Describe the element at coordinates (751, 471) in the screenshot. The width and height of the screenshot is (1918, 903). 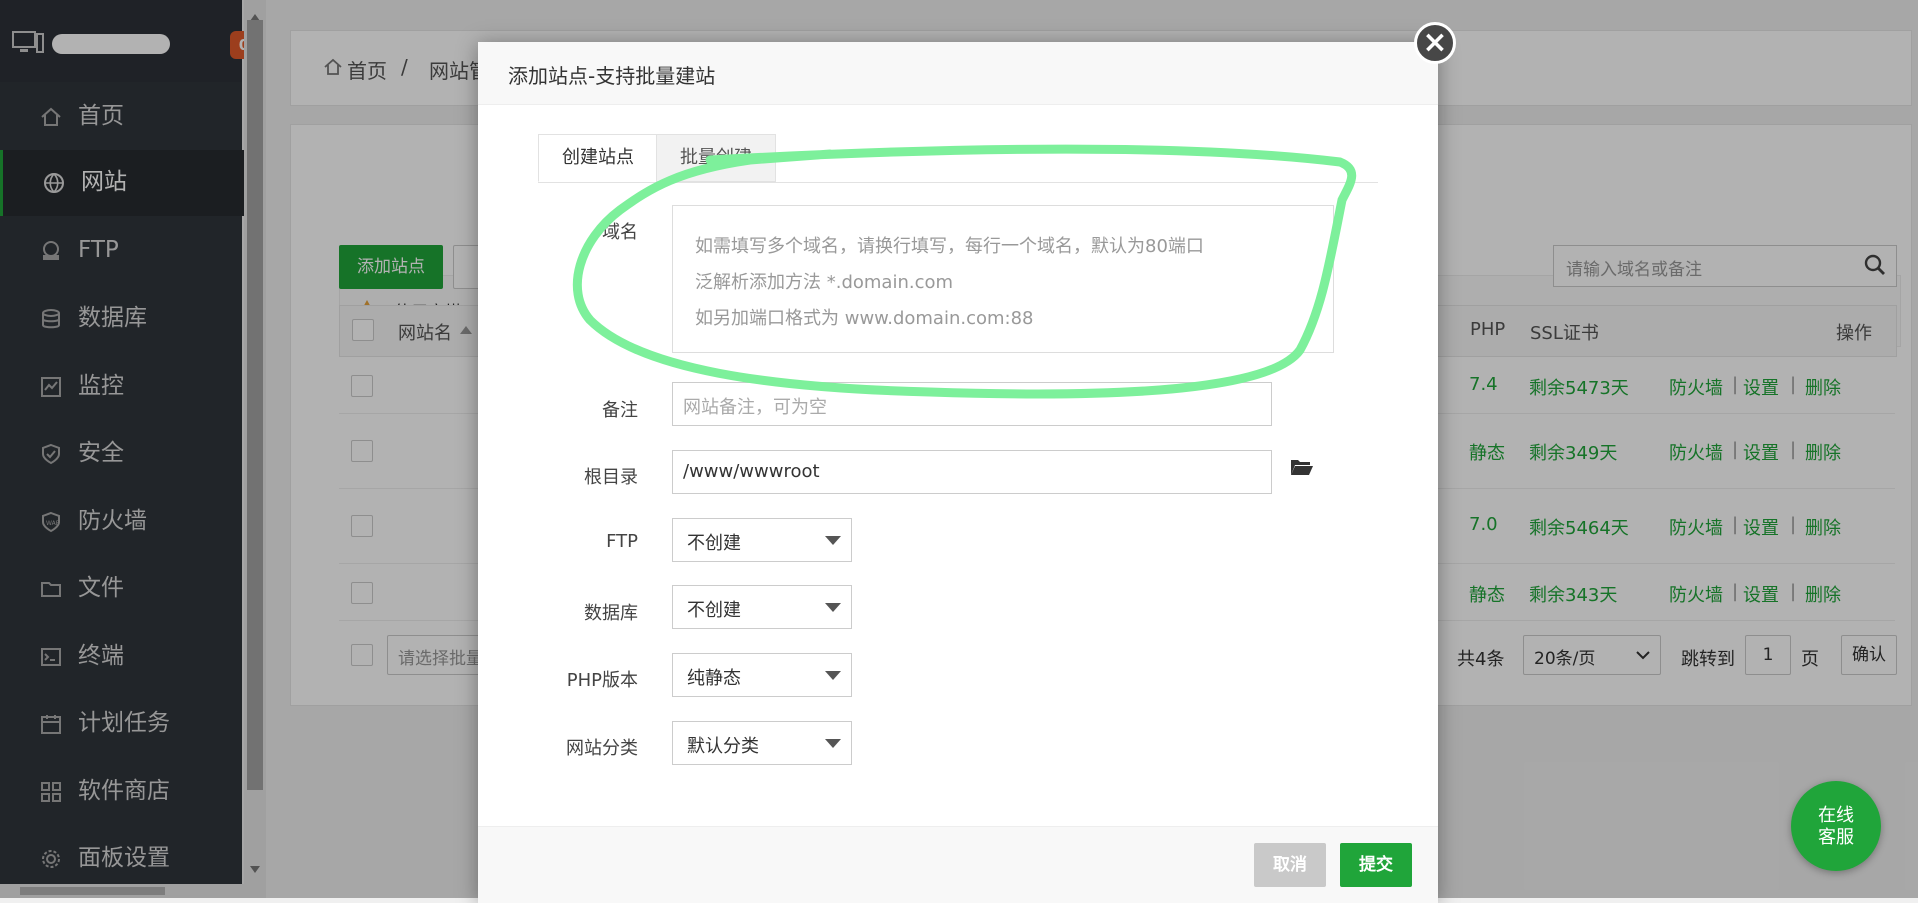
I see `root-dir-value: /www/wwwroot` at that location.